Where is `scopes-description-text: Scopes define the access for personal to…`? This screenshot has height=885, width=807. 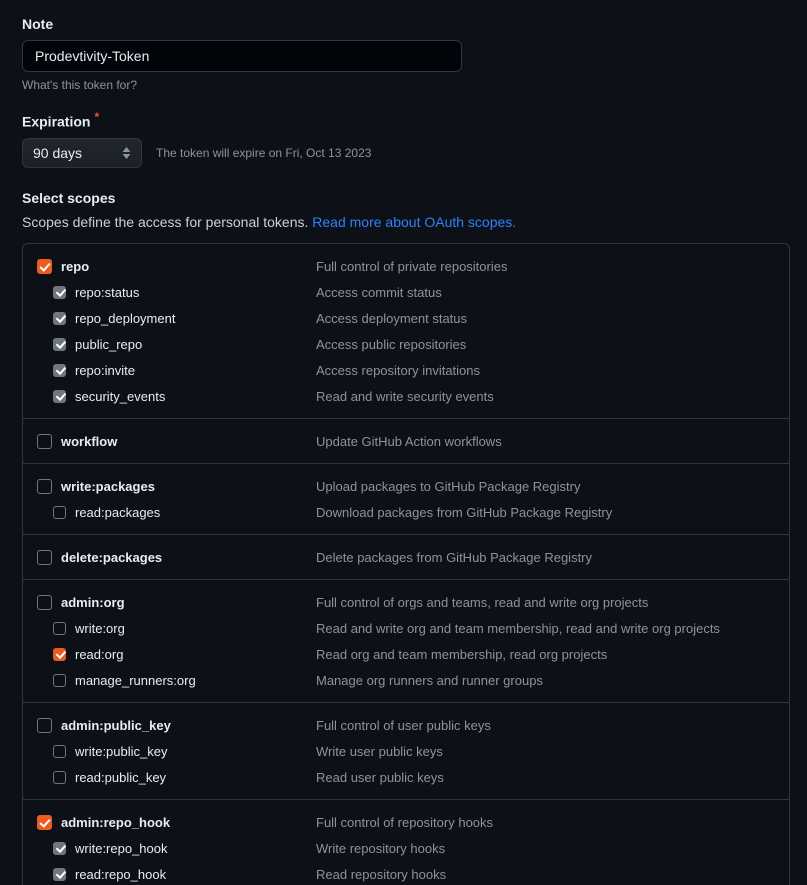
scopes-description-text: Scopes define the access for personal to… is located at coordinates (167, 221).